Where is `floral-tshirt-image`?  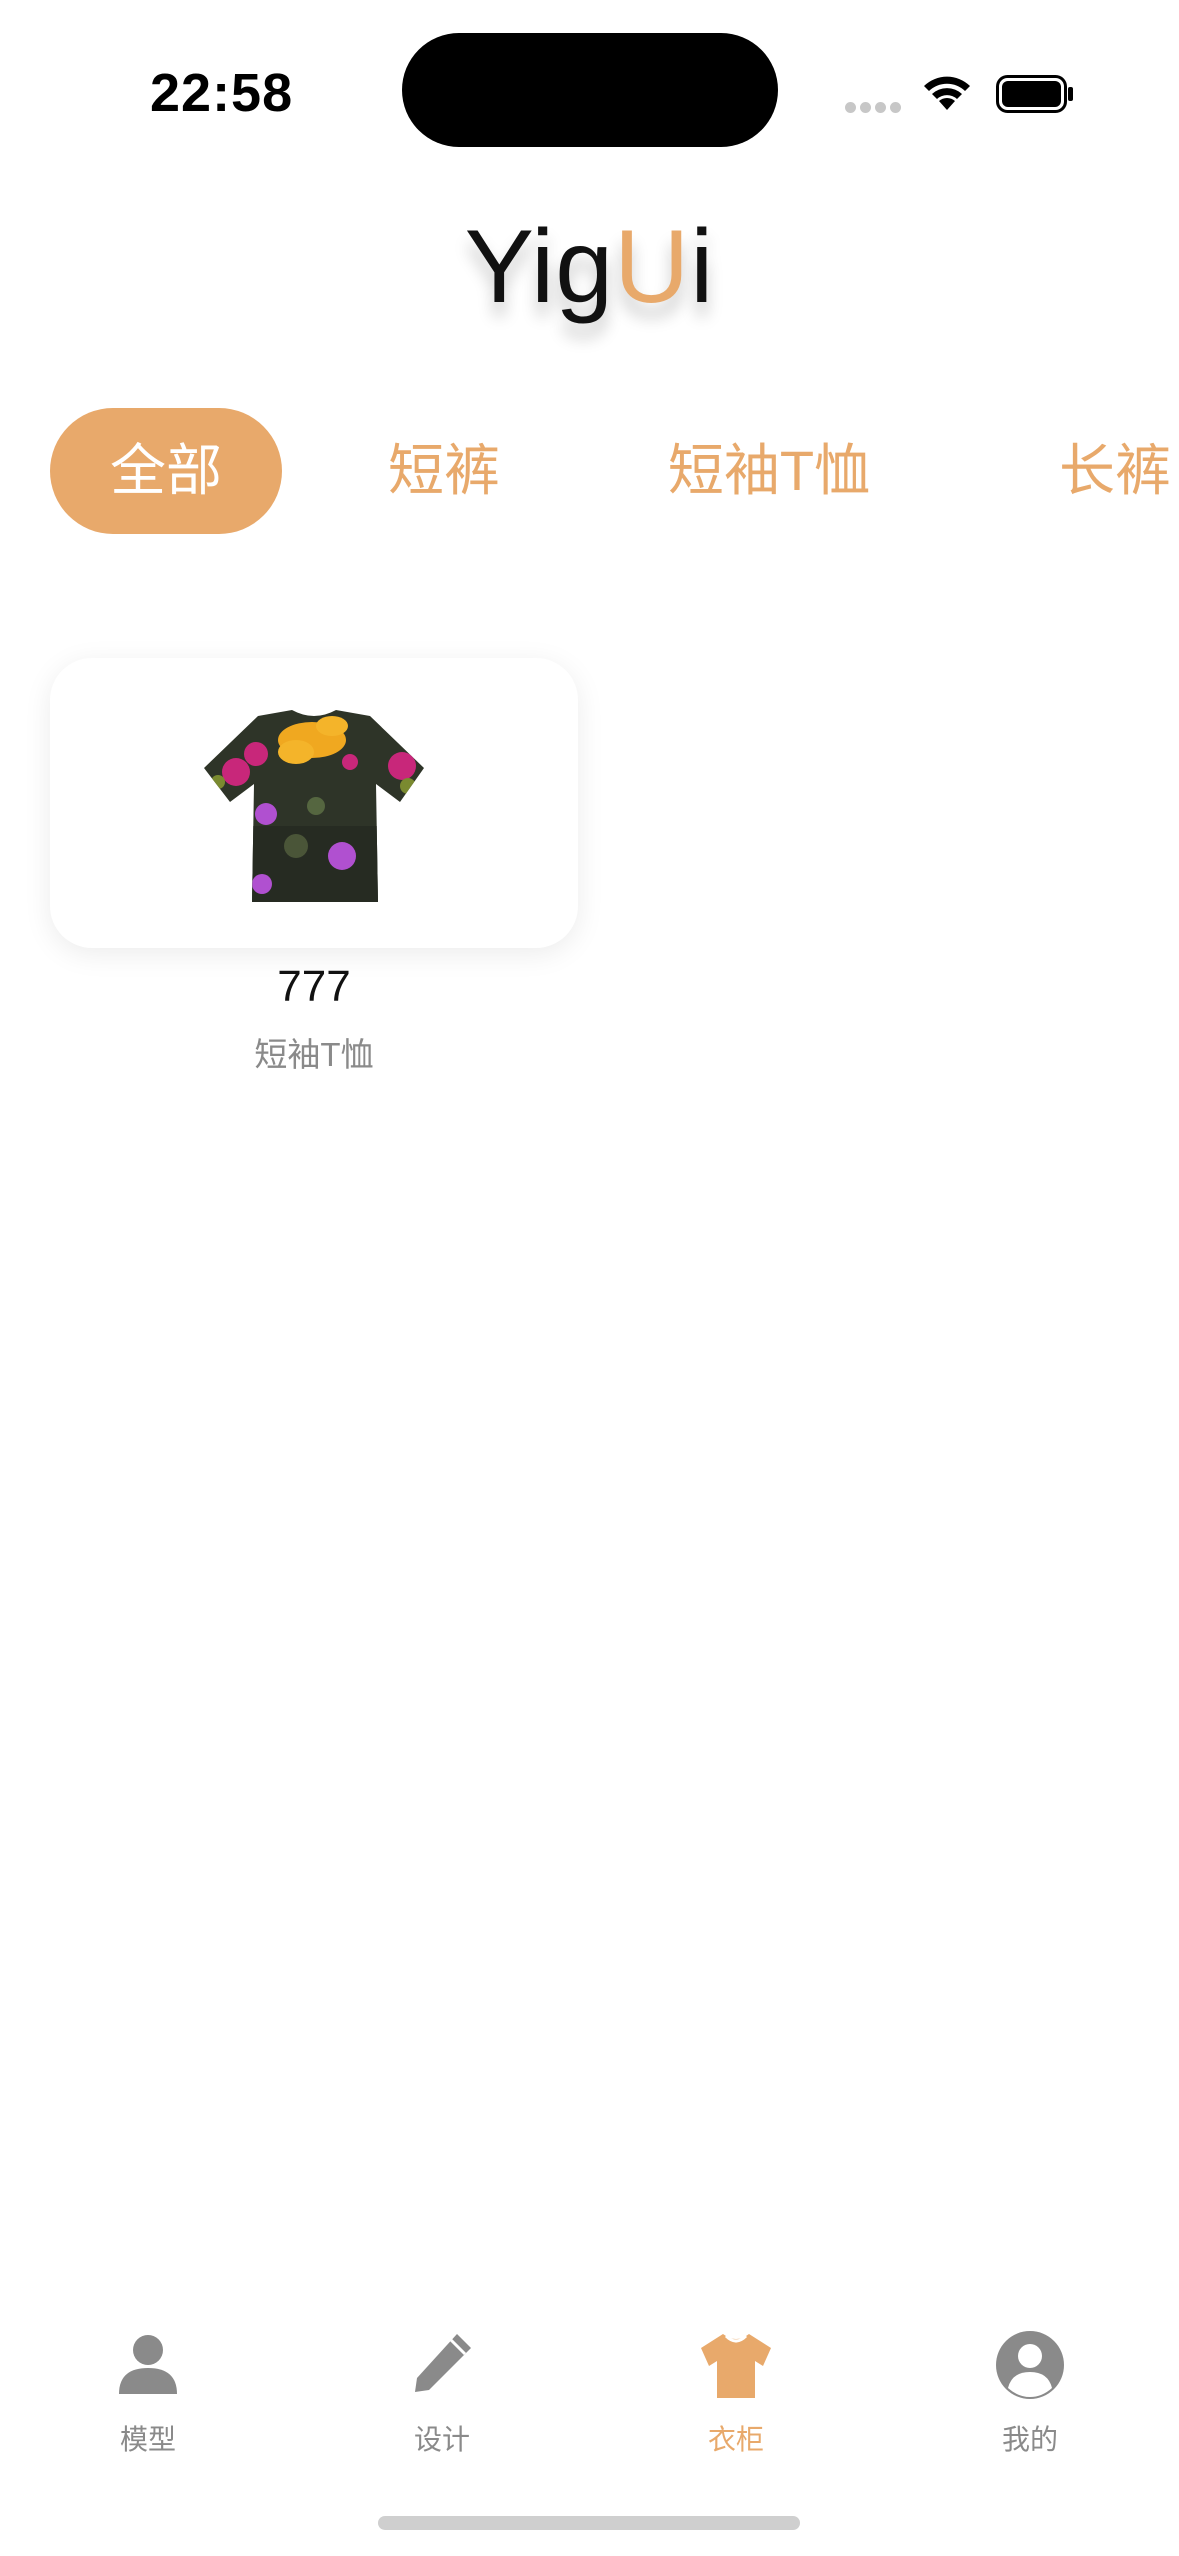 floral-tshirt-image is located at coordinates (314, 806).